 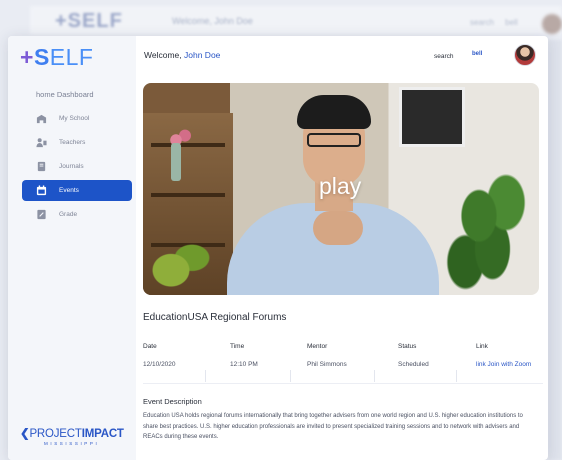 I want to click on sidebar-item-label: My School, so click(x=74, y=118).